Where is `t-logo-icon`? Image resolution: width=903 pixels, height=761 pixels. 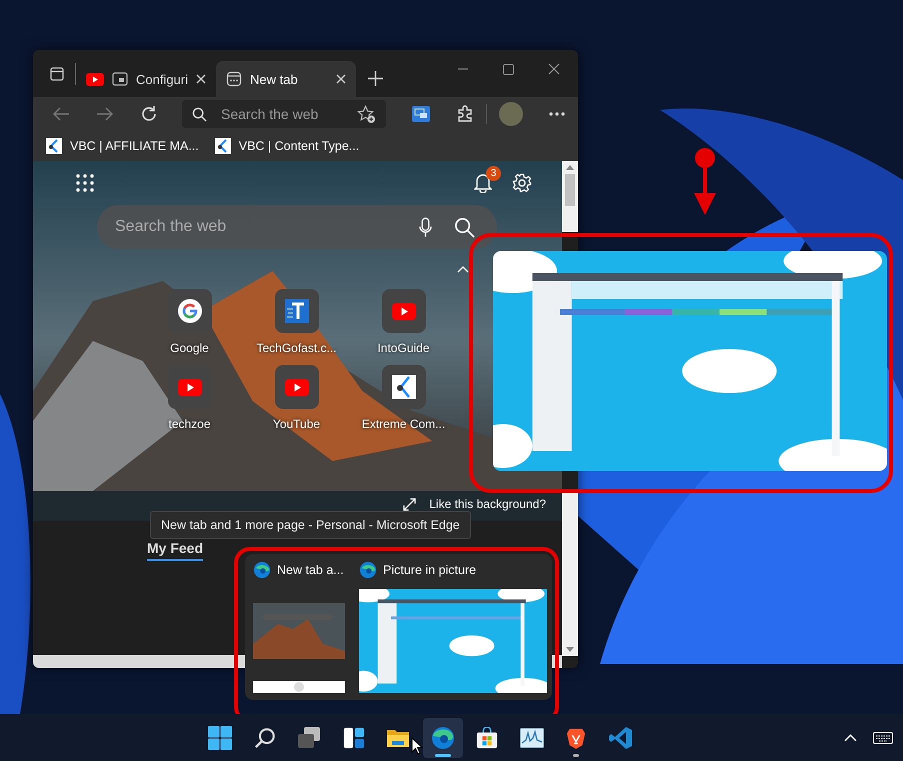
t-logo-icon is located at coordinates (296, 311).